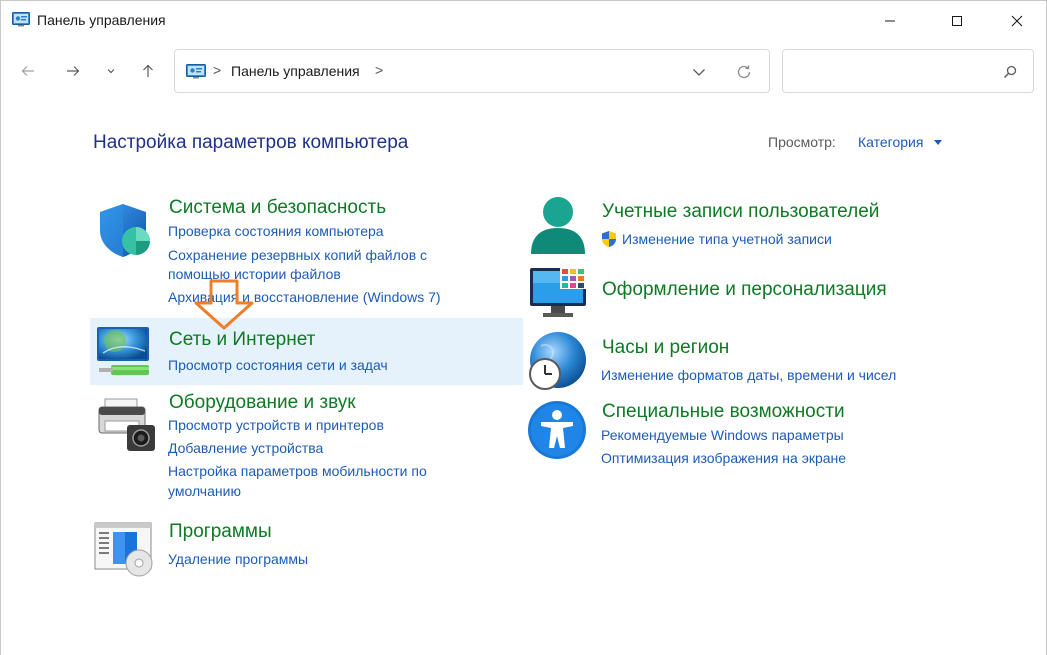 This screenshot has width=1047, height=655. Describe the element at coordinates (1010, 72) in the screenshot. I see `search-icon` at that location.